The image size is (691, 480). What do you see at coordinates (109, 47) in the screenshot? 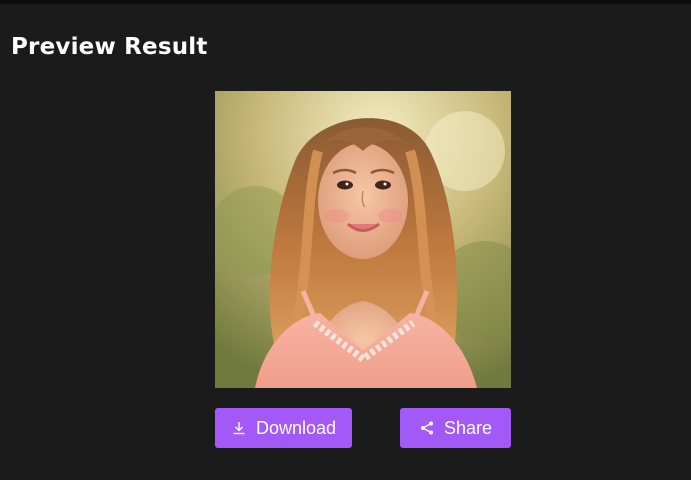
I see `page-title: Preview Result` at bounding box center [109, 47].